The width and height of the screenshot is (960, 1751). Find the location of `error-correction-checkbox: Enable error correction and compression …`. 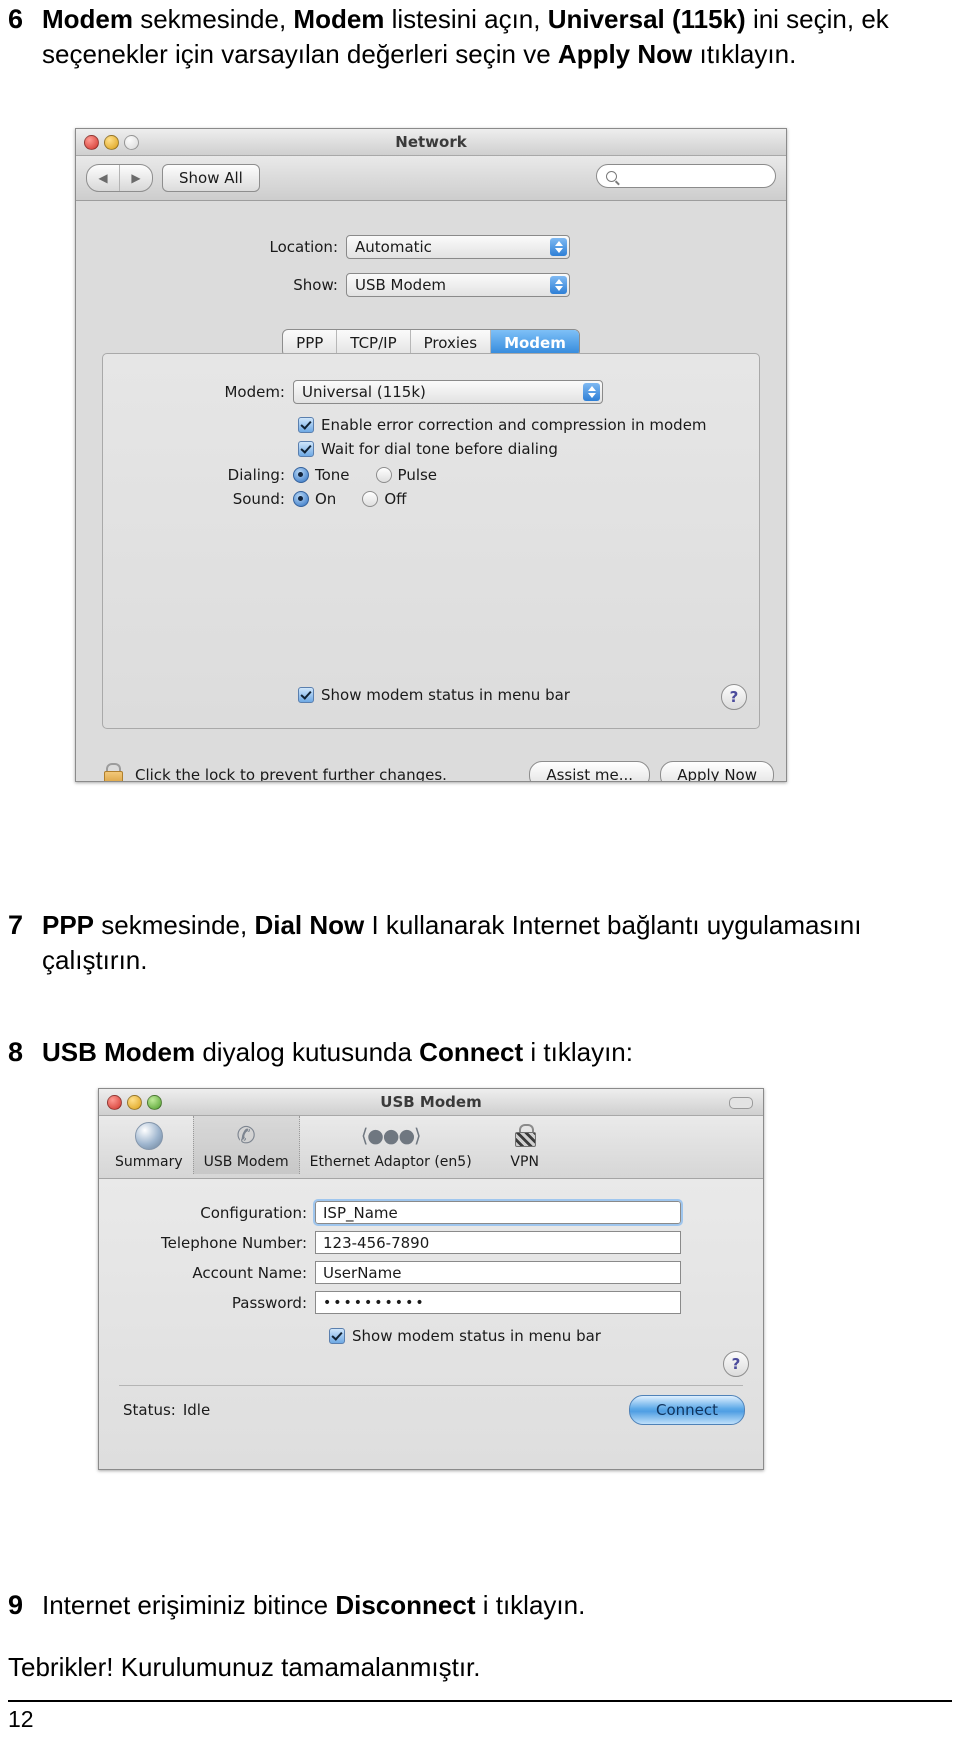

error-correction-checkbox: Enable error correction and compression … is located at coordinates (502, 425).